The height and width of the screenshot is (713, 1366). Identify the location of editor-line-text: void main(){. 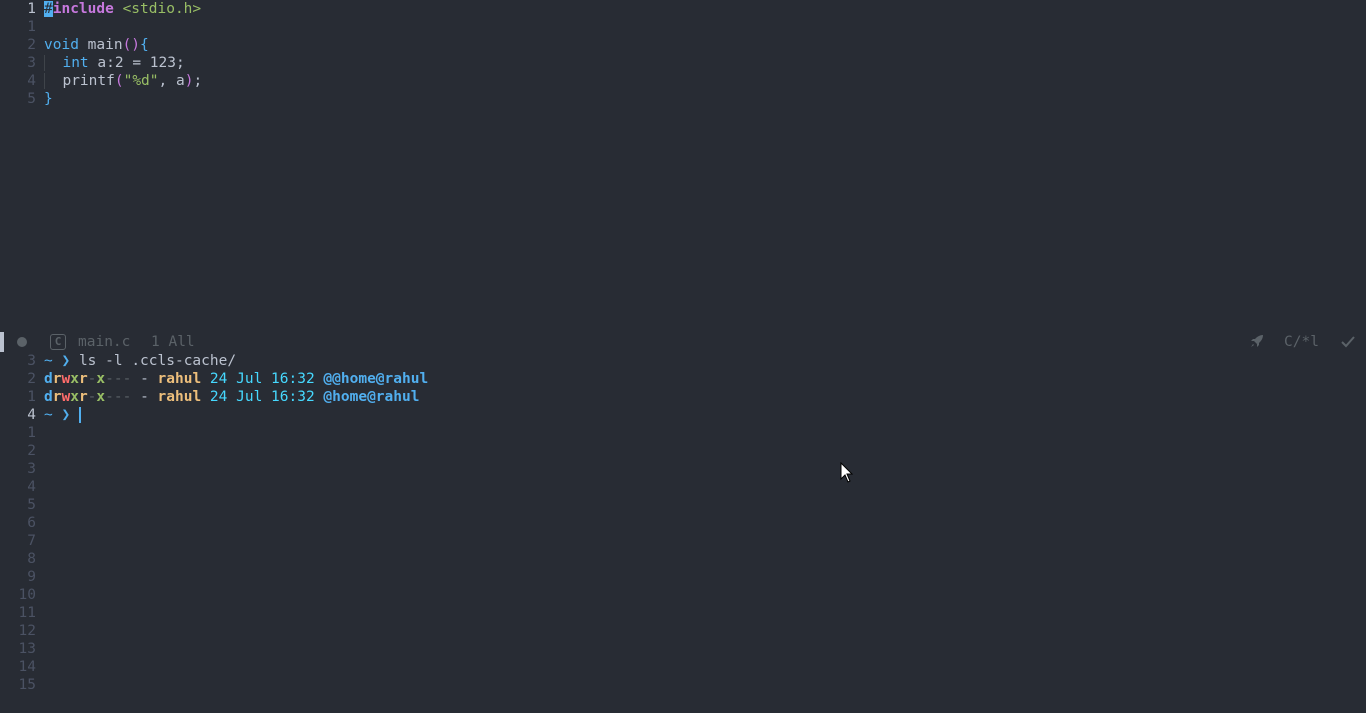
(96, 45).